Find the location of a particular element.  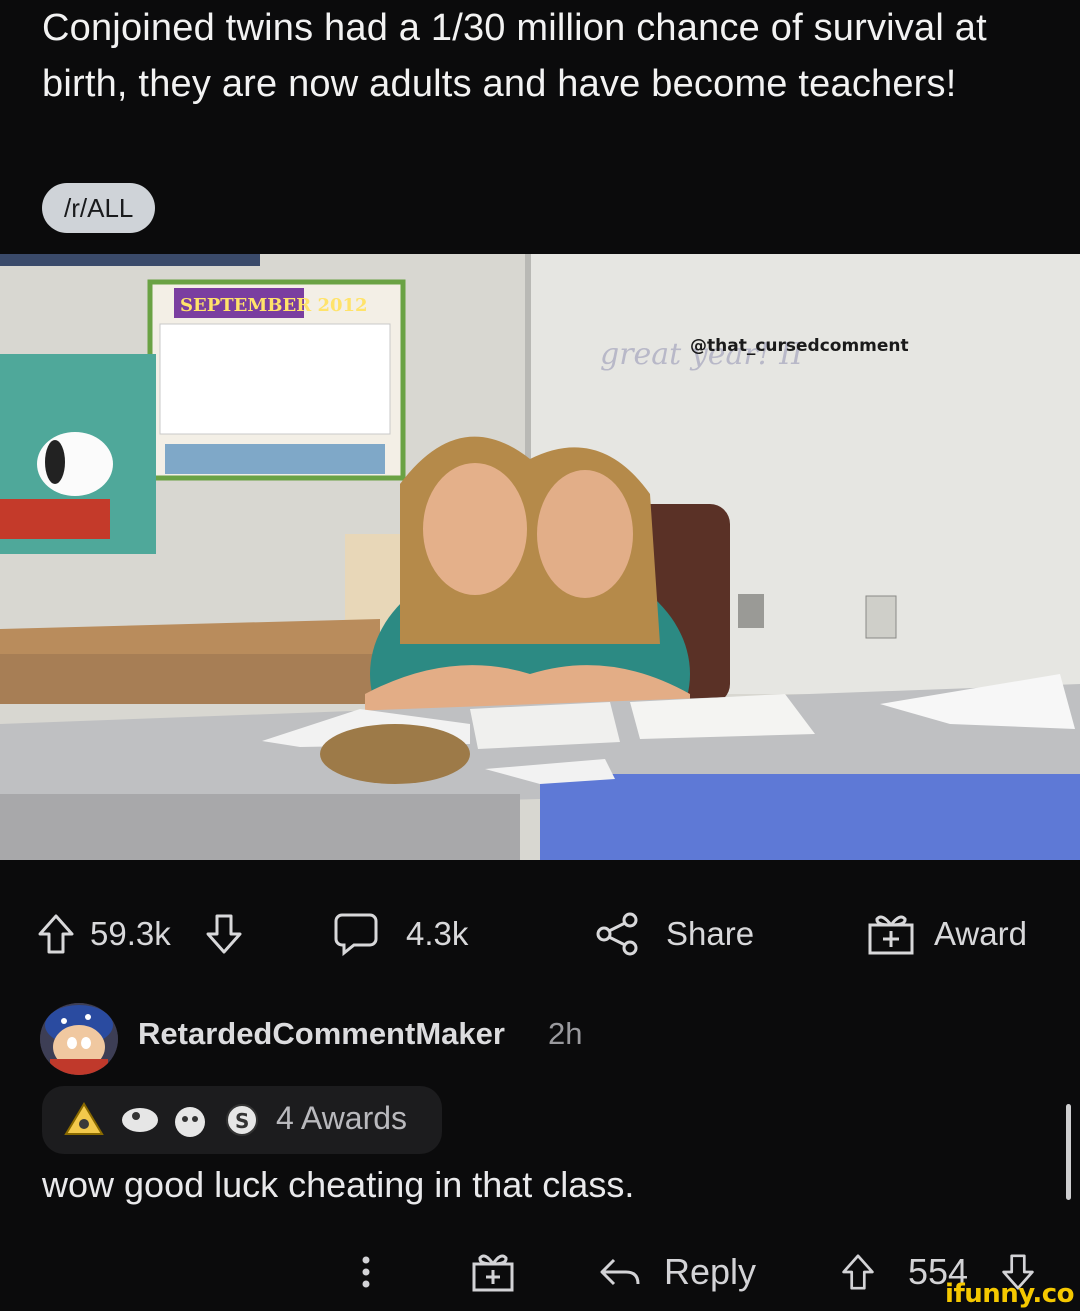

downvote-arrow-icon is located at coordinates (224, 934).